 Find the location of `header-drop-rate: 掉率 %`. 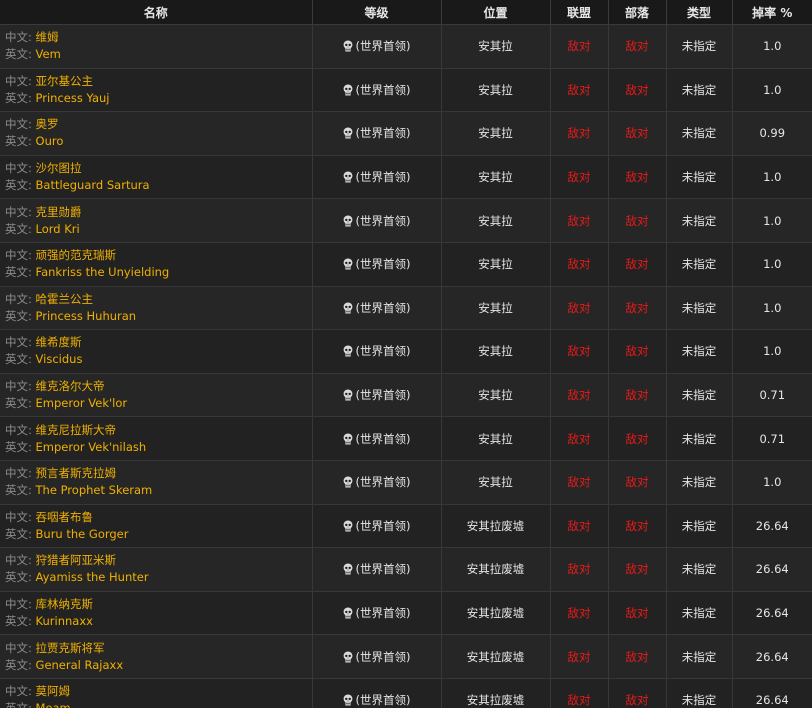

header-drop-rate: 掉率 % is located at coordinates (772, 12).